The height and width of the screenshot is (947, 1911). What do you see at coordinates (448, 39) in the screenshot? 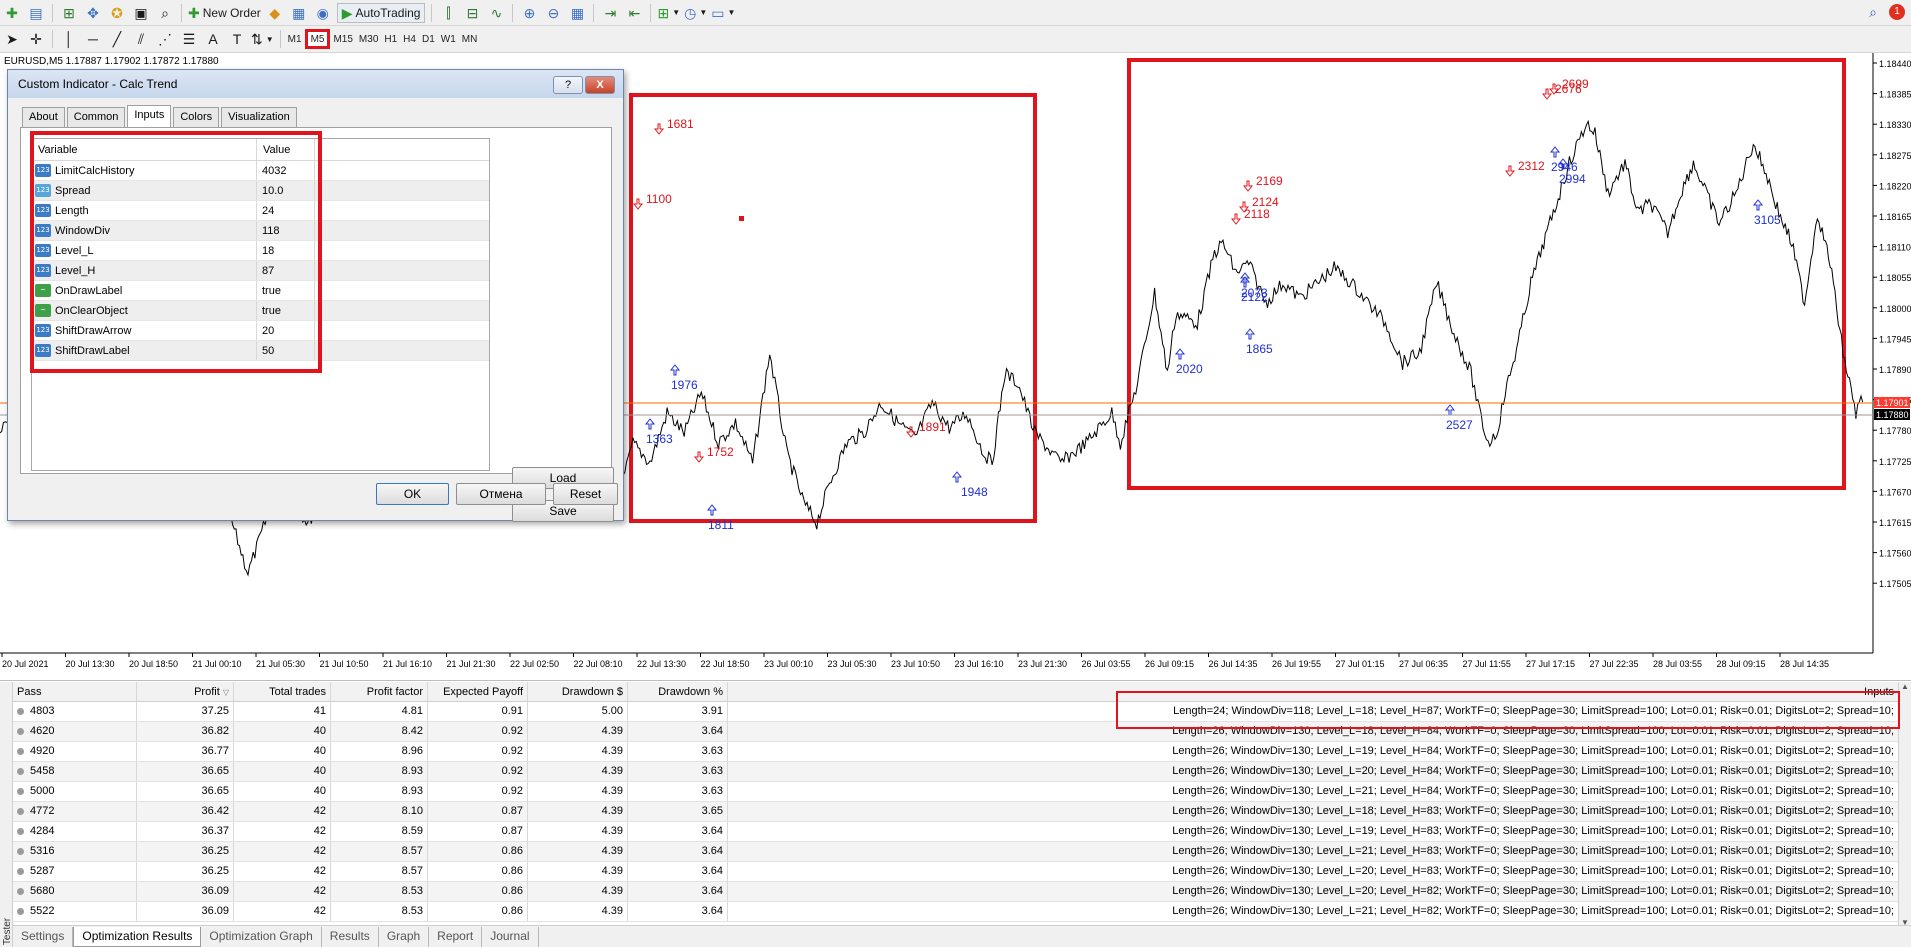
I see `timeframe-w1: W1` at bounding box center [448, 39].